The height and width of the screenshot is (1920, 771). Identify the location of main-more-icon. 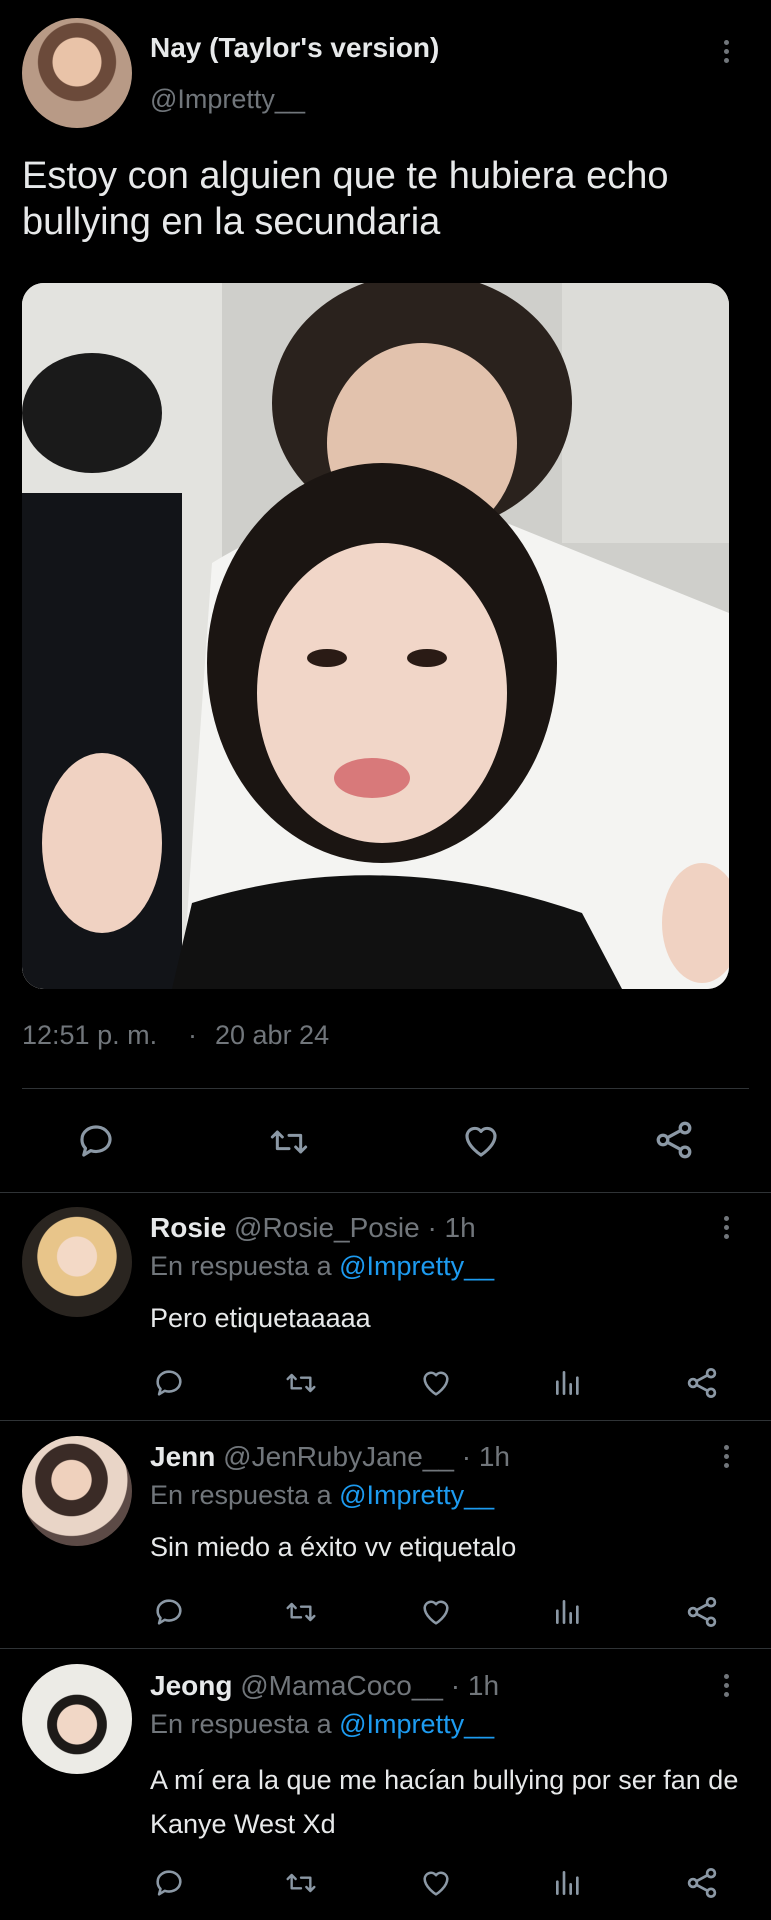
(726, 51).